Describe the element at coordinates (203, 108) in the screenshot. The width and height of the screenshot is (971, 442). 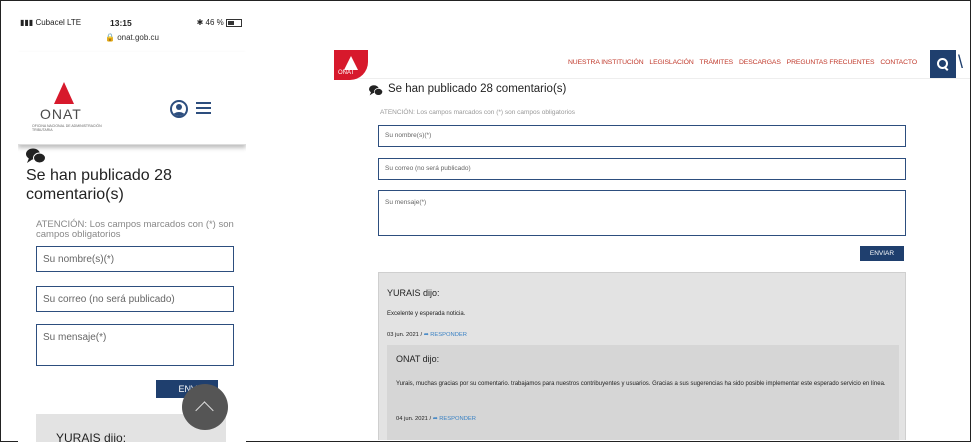
I see `hamburger-icon` at that location.